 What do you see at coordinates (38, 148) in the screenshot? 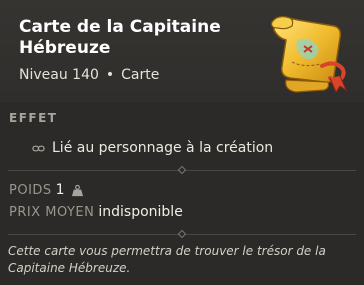
I see `link-icon` at bounding box center [38, 148].